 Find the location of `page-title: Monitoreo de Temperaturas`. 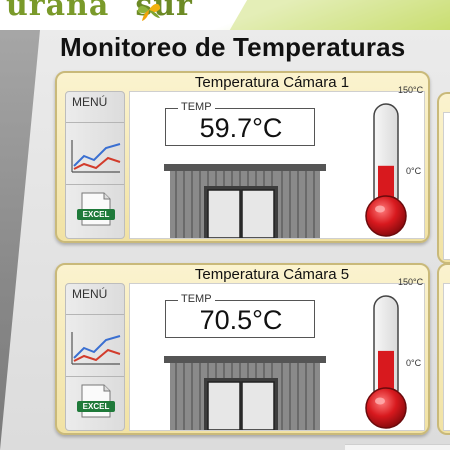

page-title: Monitoreo de Temperaturas is located at coordinates (233, 47).